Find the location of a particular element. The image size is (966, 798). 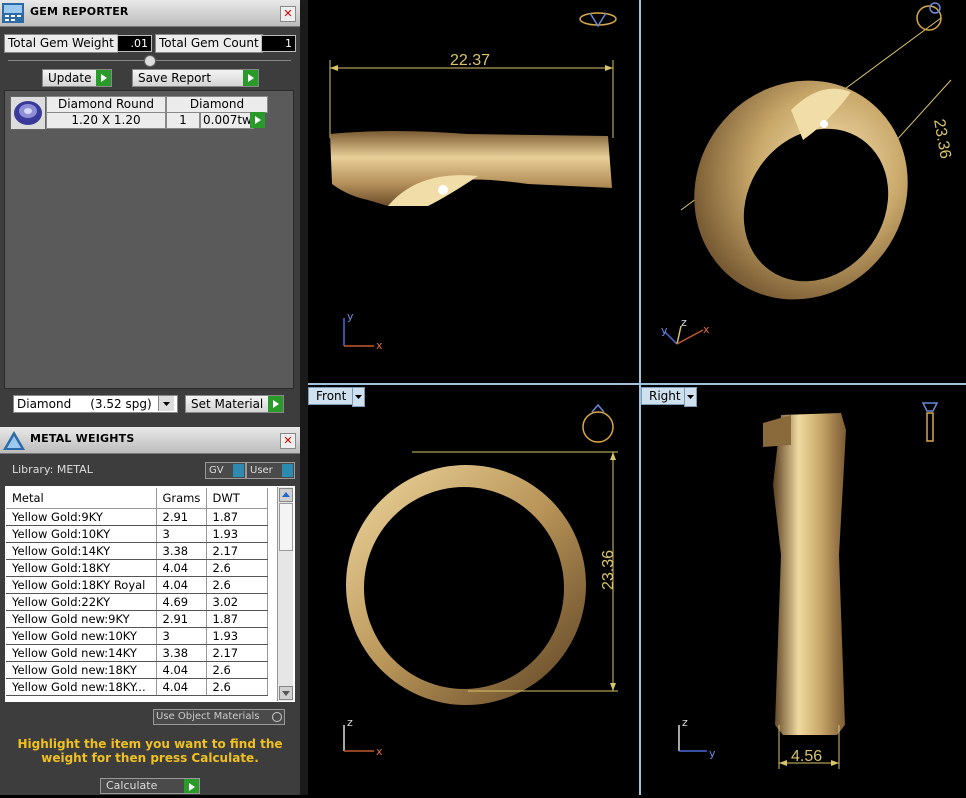

calculate-button: Calculate is located at coordinates (150, 786).